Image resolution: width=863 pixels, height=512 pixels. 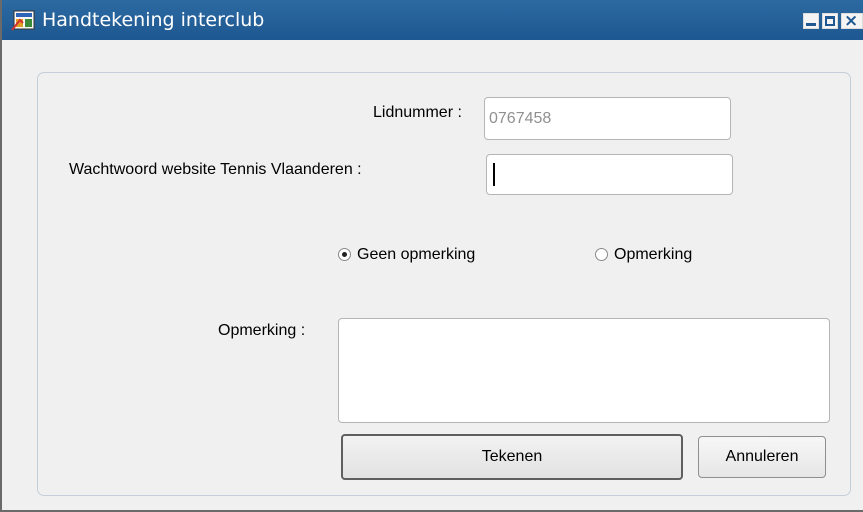 What do you see at coordinates (344, 254) in the screenshot?
I see `radio-geen-opmerking` at bounding box center [344, 254].